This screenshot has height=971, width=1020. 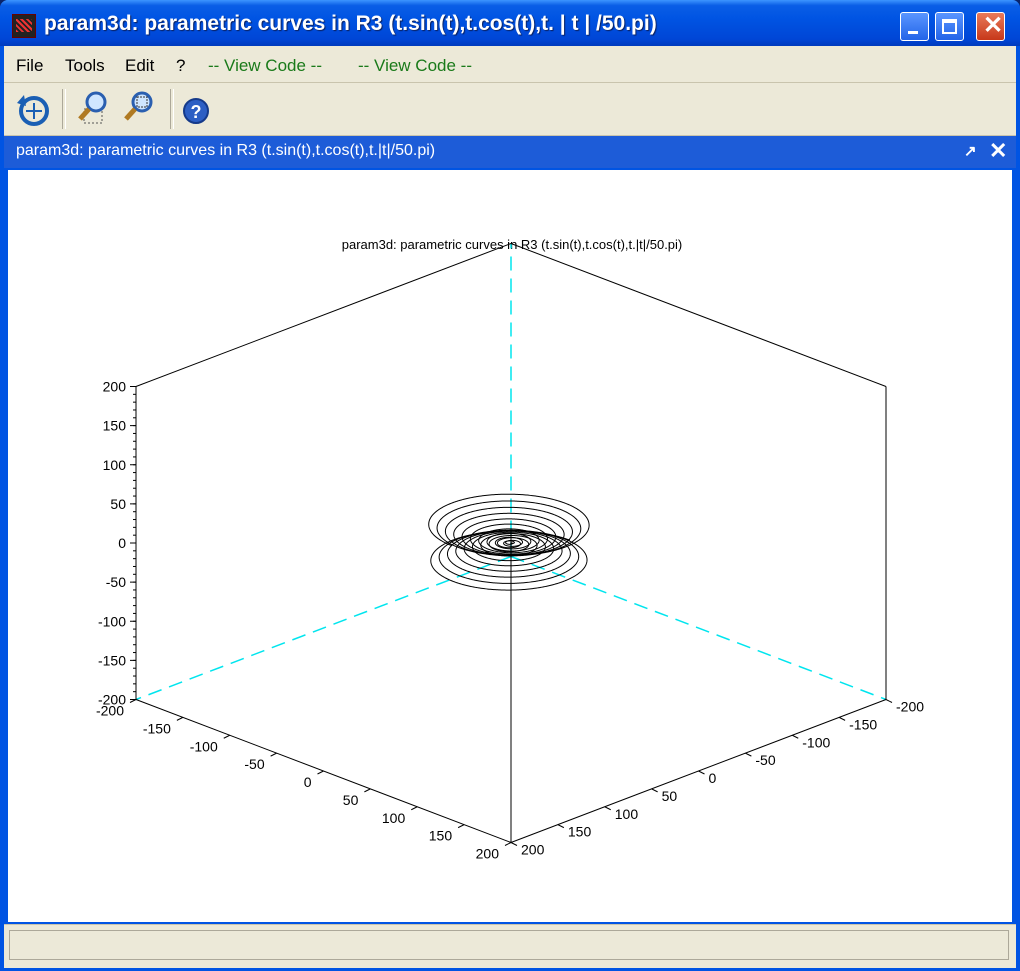 What do you see at coordinates (157, 728) in the screenshot?
I see `x-tick-label: -150` at bounding box center [157, 728].